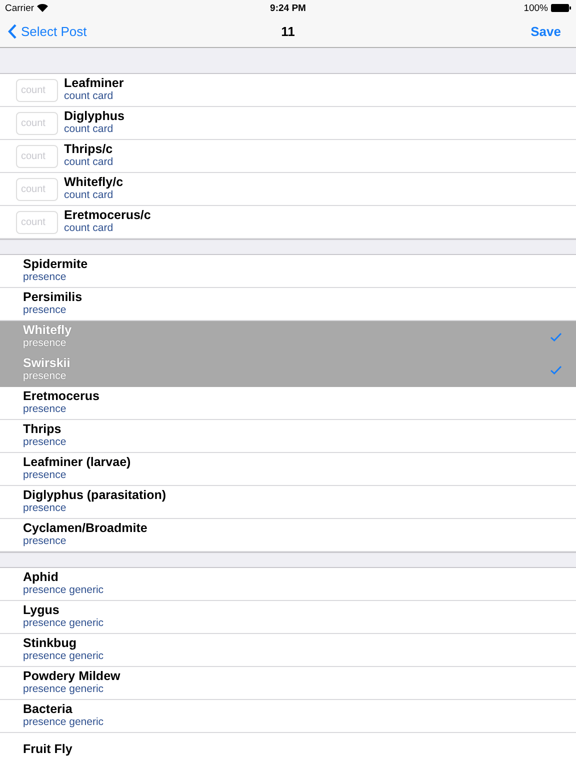 The width and height of the screenshot is (576, 768). What do you see at coordinates (288, 436) in the screenshot?
I see `list-row: Thrips presence` at bounding box center [288, 436].